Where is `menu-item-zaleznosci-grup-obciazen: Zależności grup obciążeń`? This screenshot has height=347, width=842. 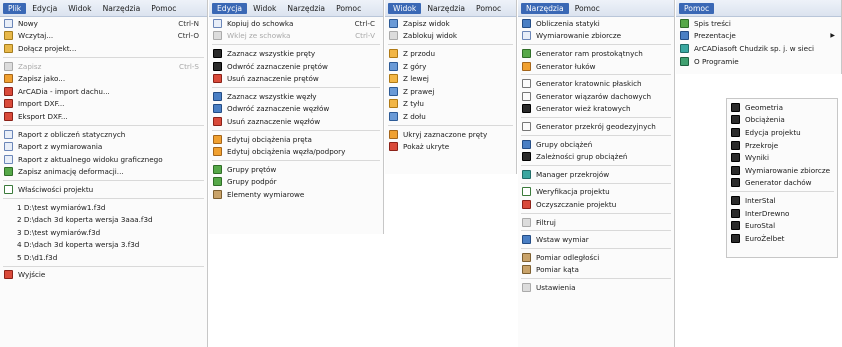 menu-item-zaleznosci-grup-obciazen: Zależności grup obciążeń is located at coordinates (596, 156).